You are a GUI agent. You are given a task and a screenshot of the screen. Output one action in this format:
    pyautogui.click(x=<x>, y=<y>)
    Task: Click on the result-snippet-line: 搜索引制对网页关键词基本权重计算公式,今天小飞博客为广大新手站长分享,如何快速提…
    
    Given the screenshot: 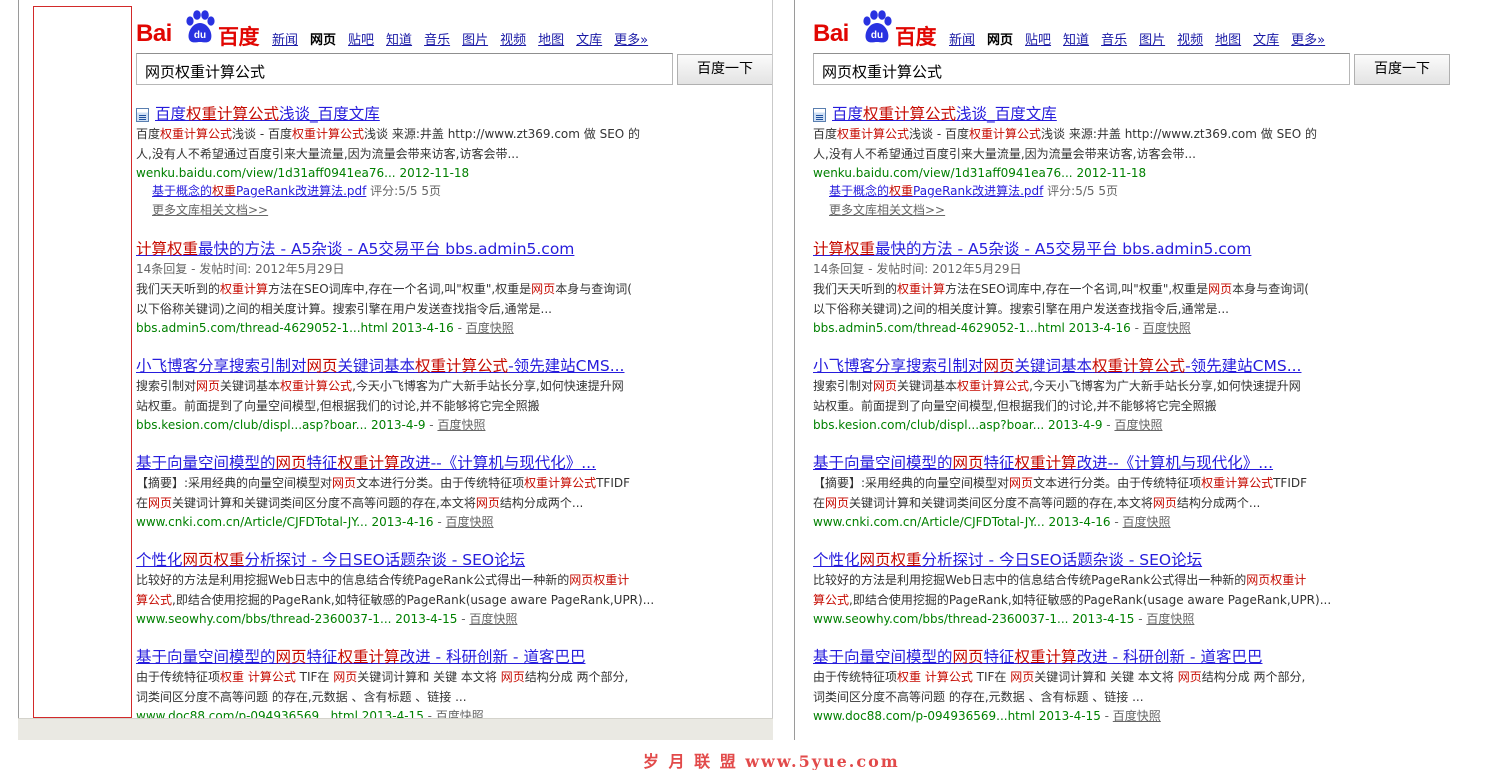 What is the action you would take?
    pyautogui.click(x=406, y=386)
    